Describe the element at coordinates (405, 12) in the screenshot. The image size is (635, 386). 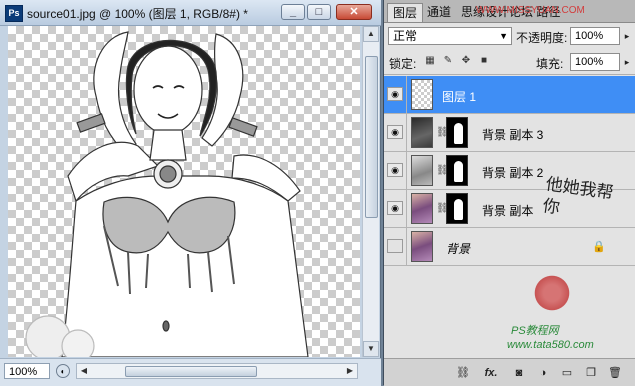
I see `tab-layers: 图层` at that location.